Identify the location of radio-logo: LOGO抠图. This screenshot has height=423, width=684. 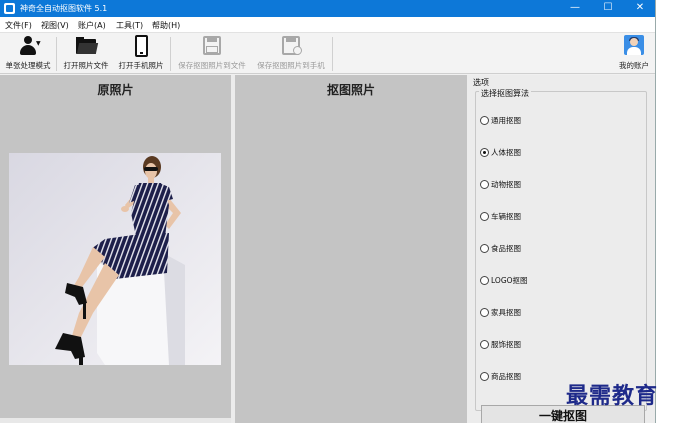
(504, 280).